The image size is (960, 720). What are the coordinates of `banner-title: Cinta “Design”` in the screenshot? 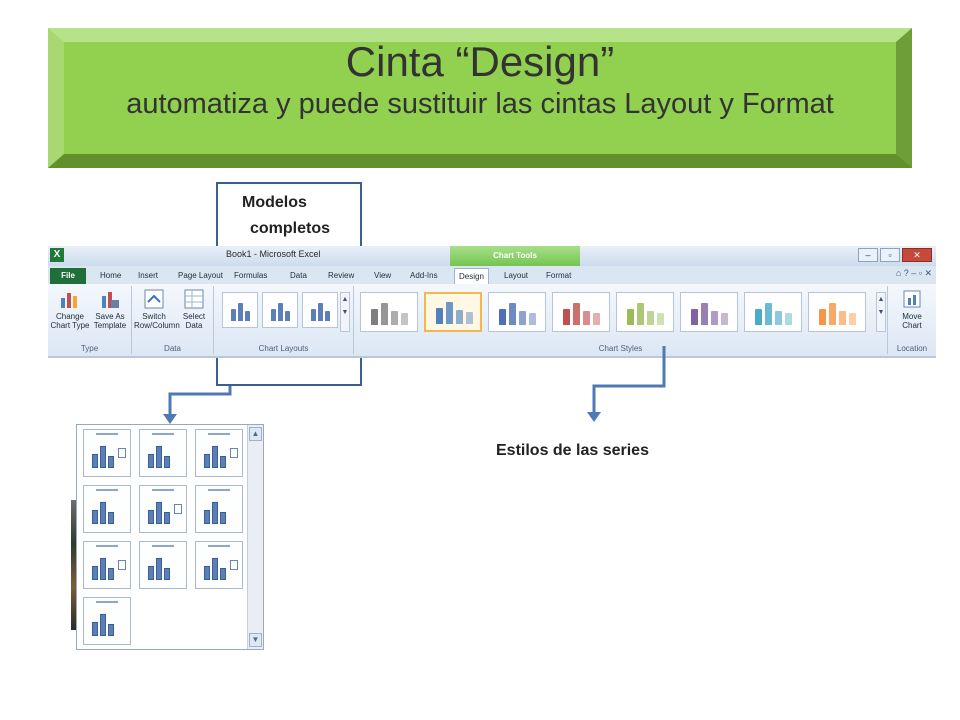 It's located at (480, 61).